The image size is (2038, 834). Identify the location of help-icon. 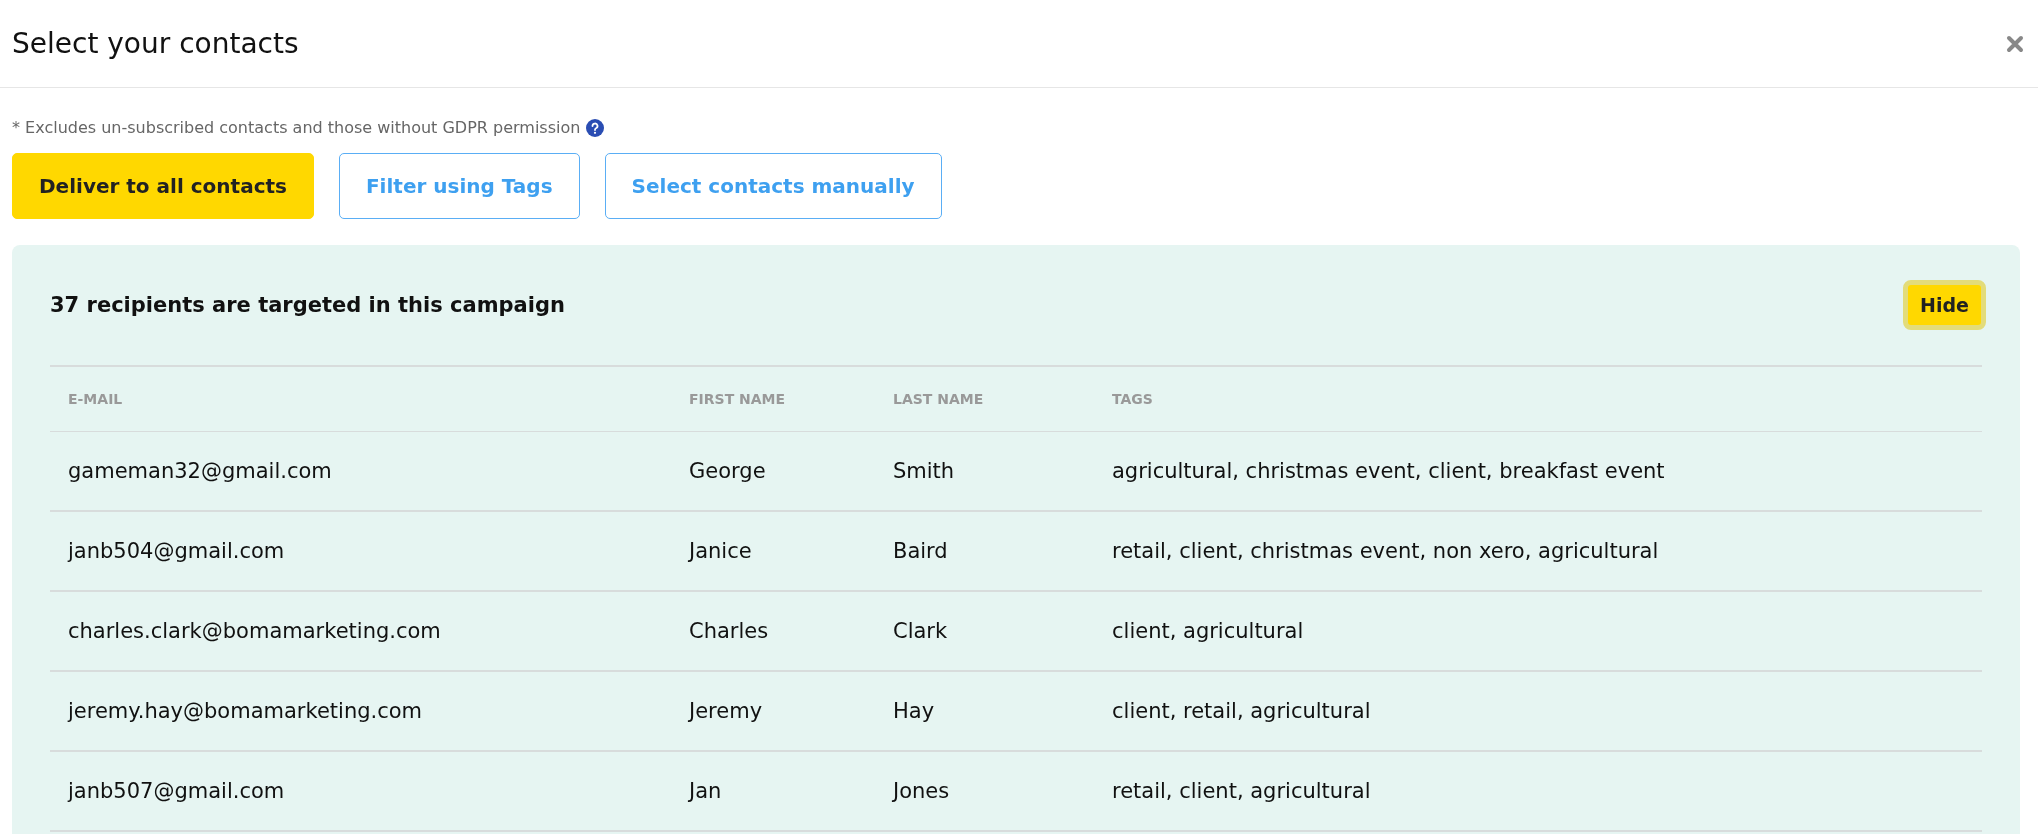
(595, 127).